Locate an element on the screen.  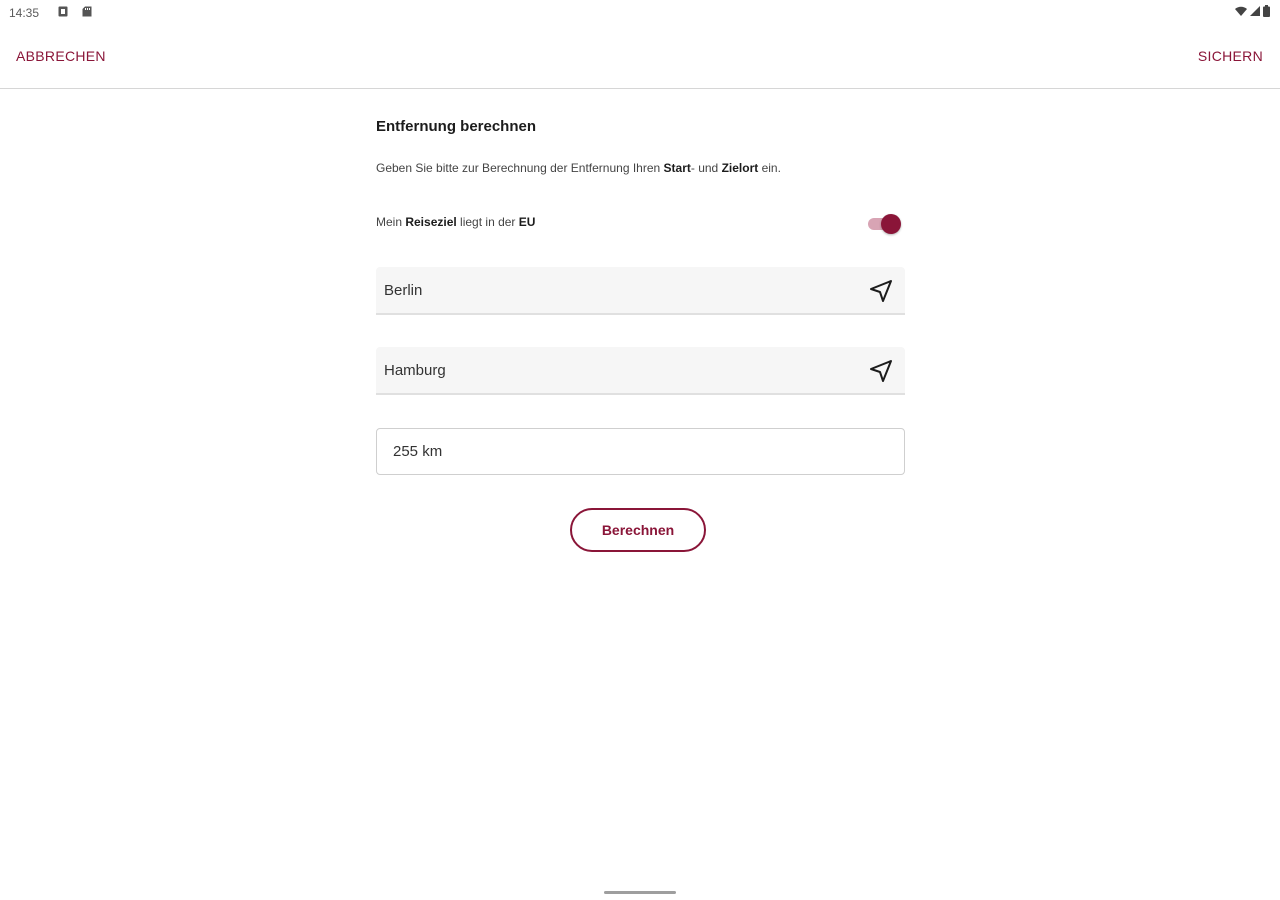
notification-icon is located at coordinates (63, 11).